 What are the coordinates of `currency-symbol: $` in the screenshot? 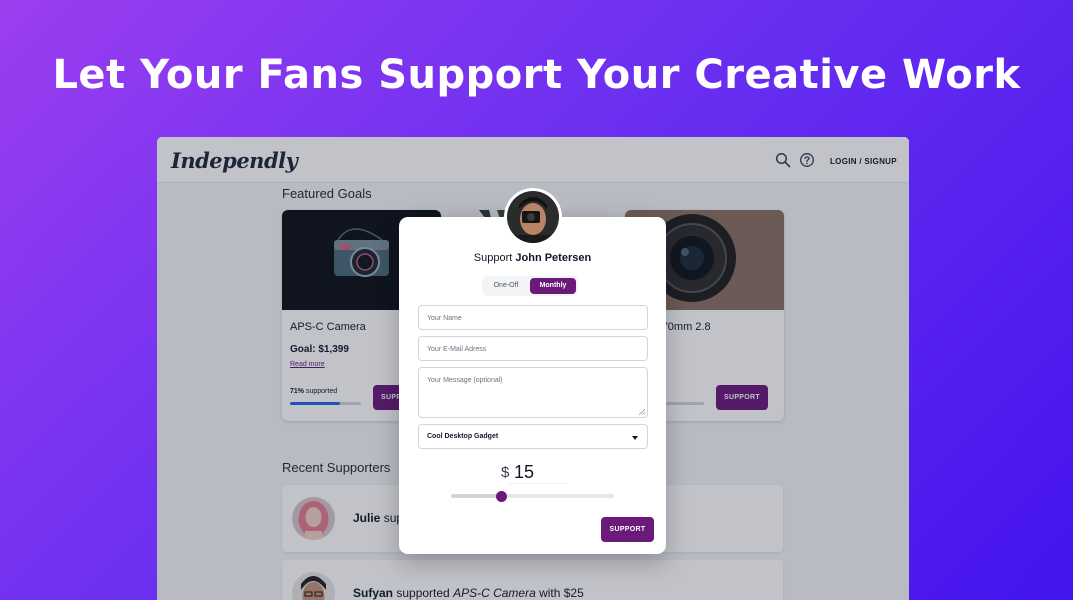 It's located at (505, 472).